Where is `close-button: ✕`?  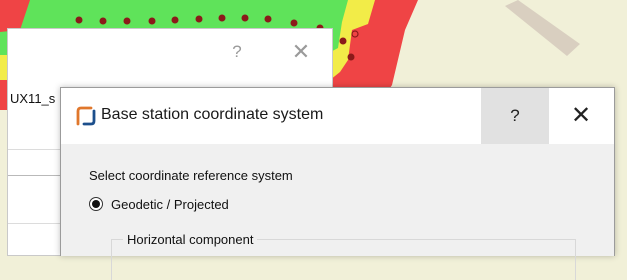
close-button: ✕ is located at coordinates (581, 116).